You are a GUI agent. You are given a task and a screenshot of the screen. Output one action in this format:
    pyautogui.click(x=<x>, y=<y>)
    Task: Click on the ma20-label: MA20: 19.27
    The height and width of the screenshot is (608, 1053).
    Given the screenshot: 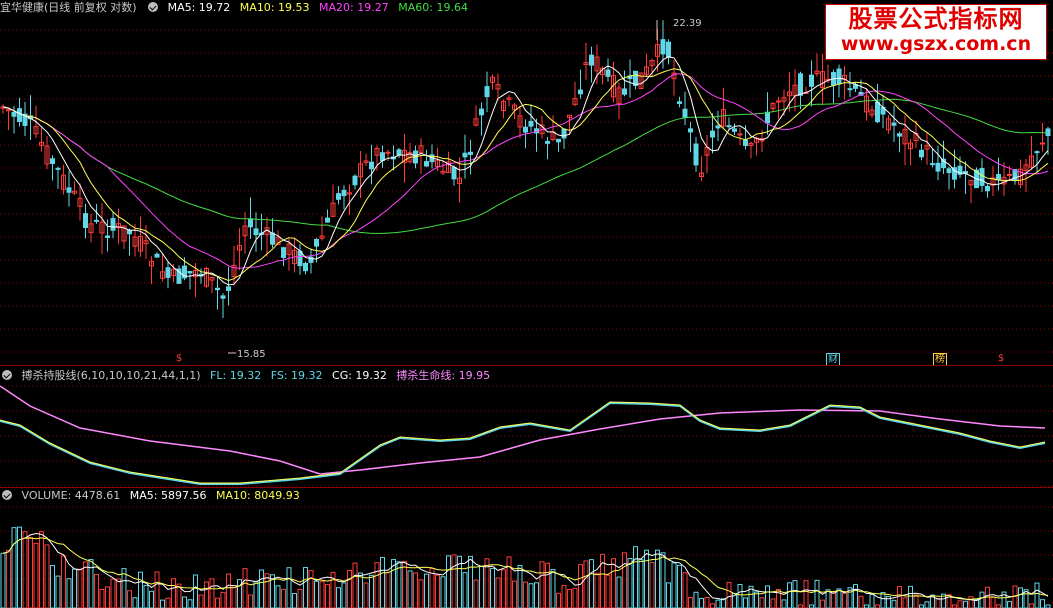 What is the action you would take?
    pyautogui.click(x=354, y=7)
    